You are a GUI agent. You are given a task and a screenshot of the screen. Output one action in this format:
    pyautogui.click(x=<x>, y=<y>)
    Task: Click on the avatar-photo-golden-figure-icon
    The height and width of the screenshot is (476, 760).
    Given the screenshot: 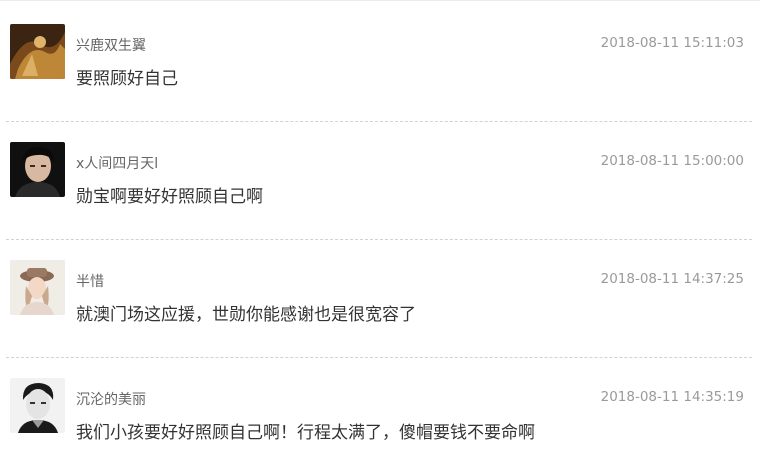 What is the action you would take?
    pyautogui.click(x=37, y=51)
    